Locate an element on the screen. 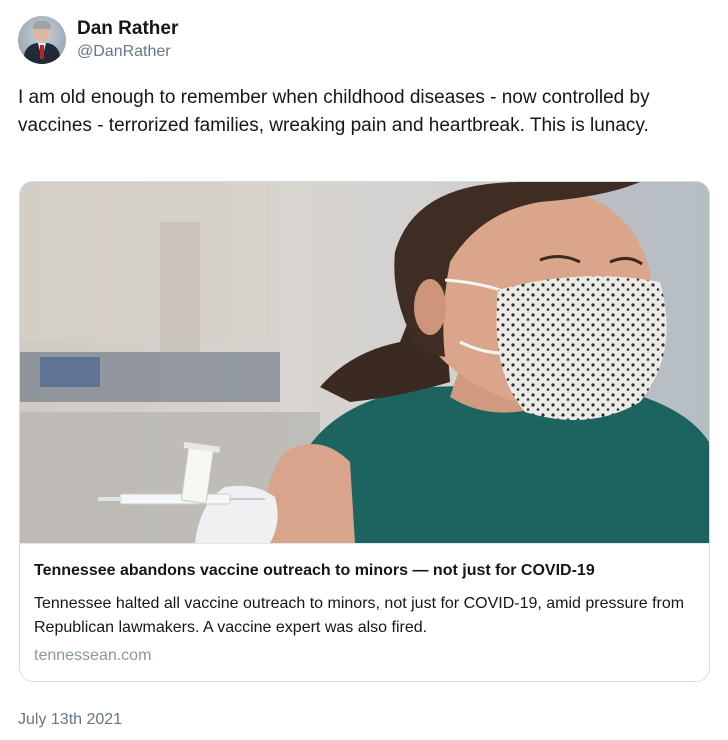  avatar is located at coordinates (42, 40).